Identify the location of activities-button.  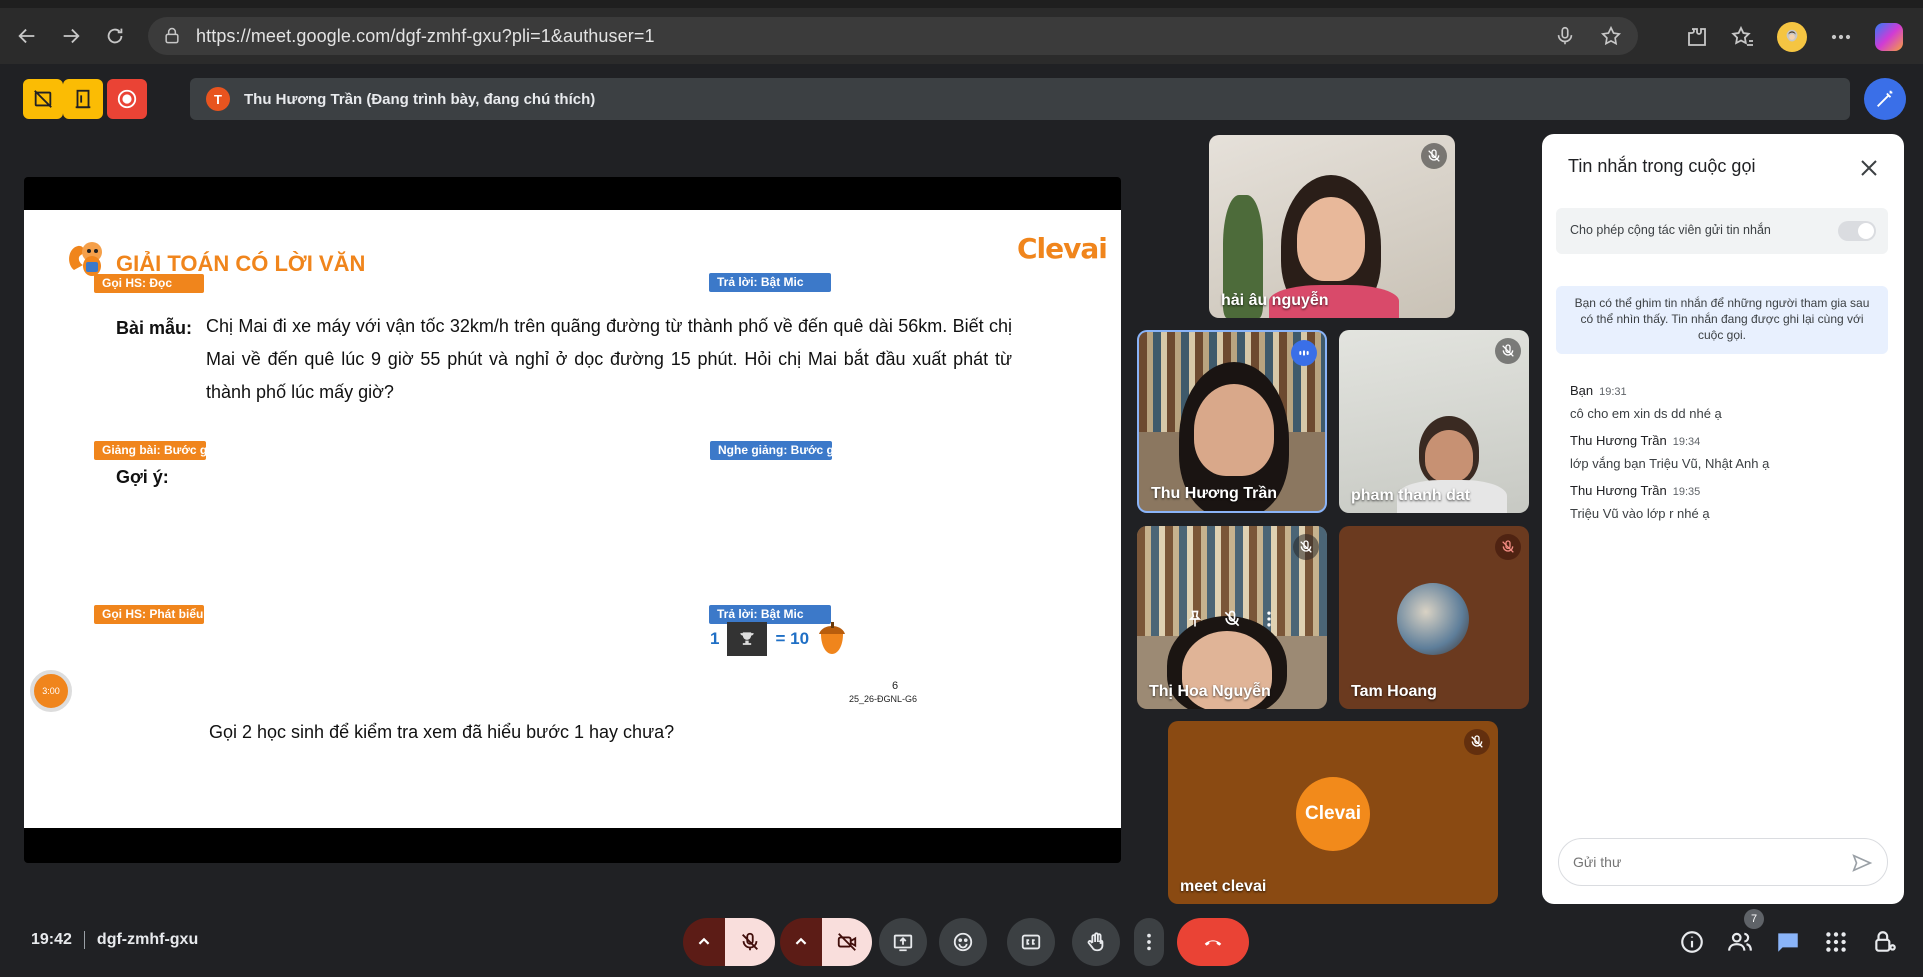
(1836, 942).